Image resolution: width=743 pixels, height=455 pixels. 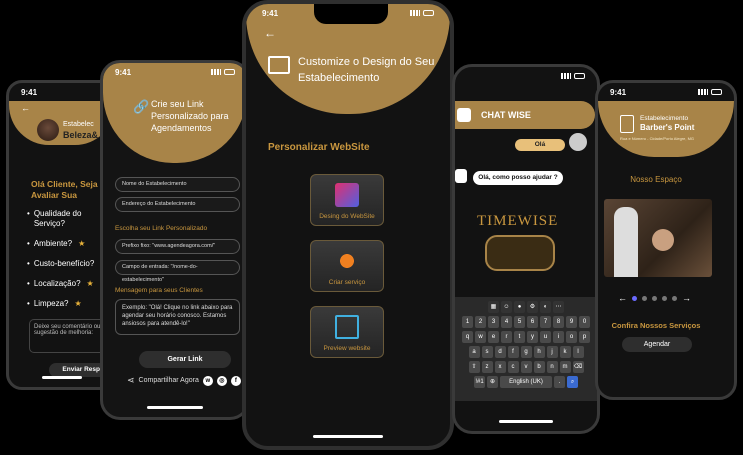 What do you see at coordinates (177, 184) in the screenshot?
I see `establishment-name-field: Nome do Estabelecimento` at bounding box center [177, 184].